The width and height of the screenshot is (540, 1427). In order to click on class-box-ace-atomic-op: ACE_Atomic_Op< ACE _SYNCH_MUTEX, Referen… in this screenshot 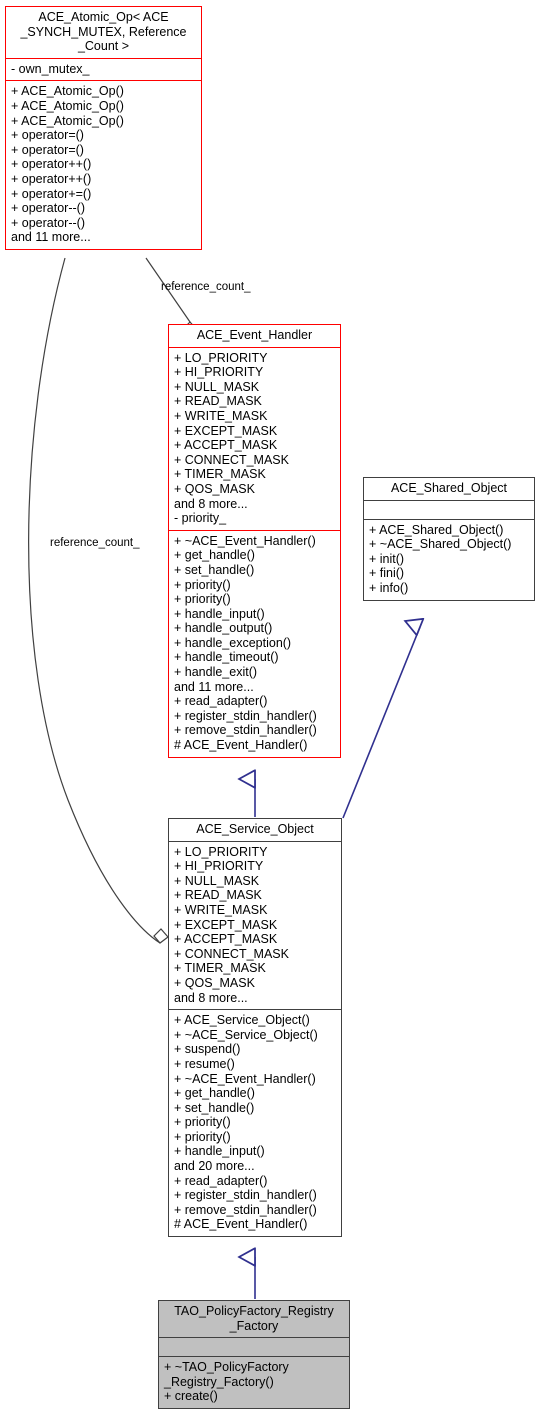, I will do `click(103, 128)`.